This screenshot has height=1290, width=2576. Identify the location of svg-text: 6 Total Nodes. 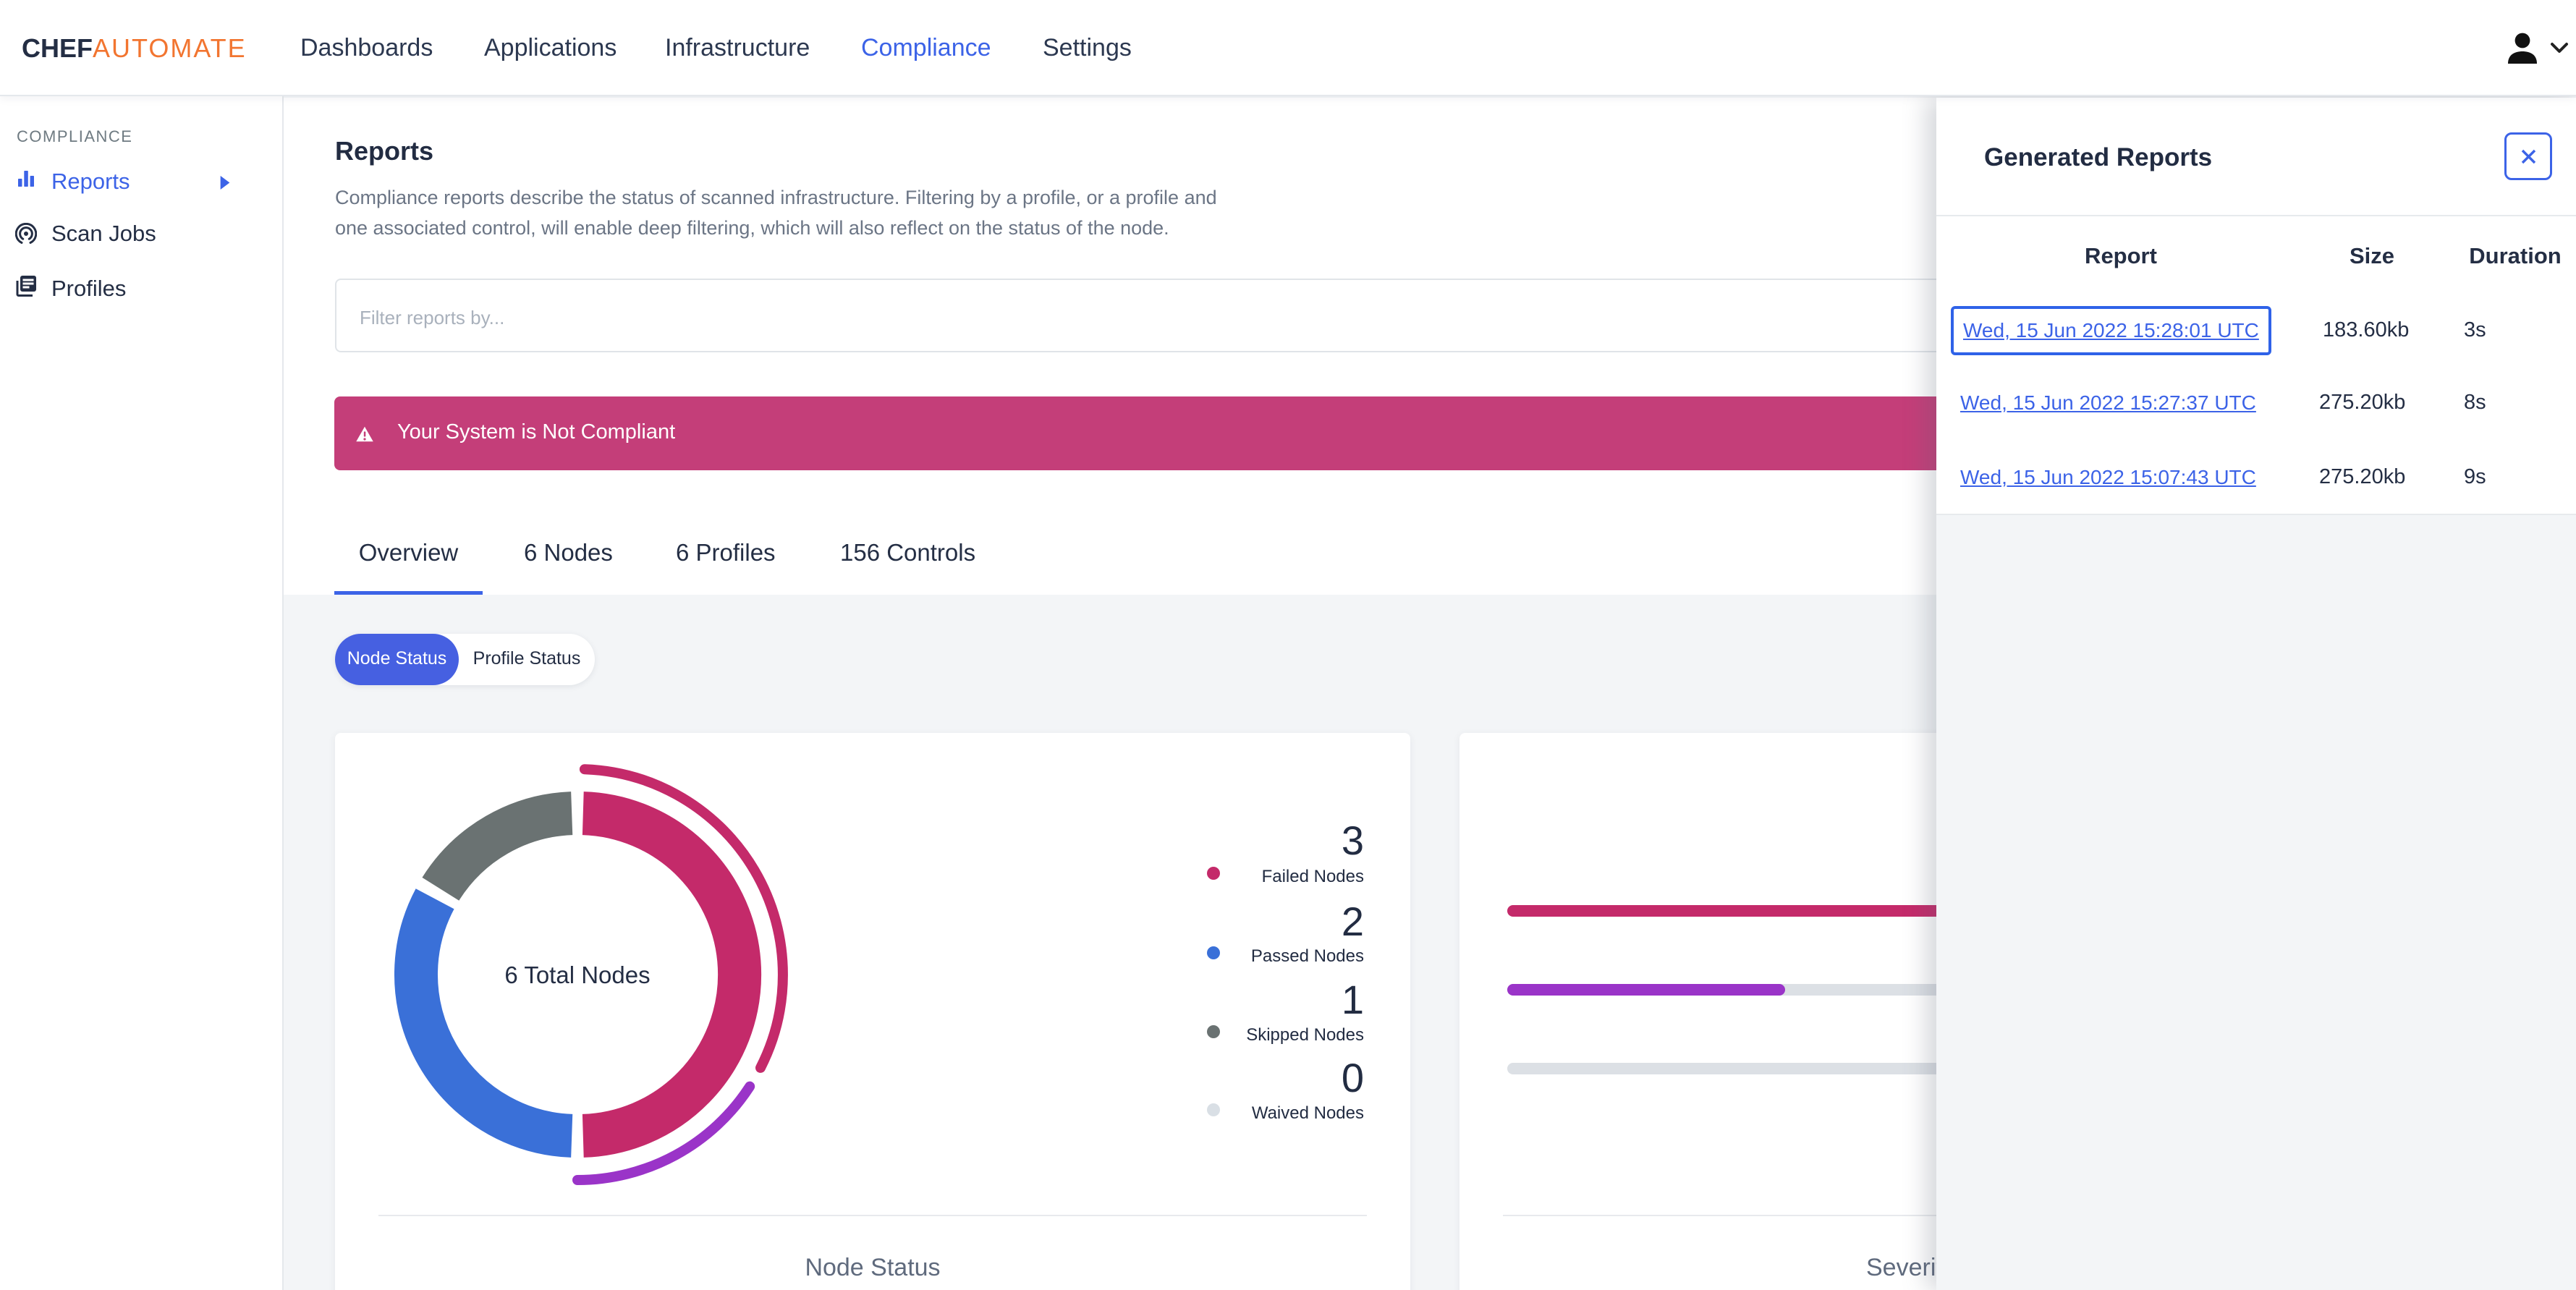
(577, 975).